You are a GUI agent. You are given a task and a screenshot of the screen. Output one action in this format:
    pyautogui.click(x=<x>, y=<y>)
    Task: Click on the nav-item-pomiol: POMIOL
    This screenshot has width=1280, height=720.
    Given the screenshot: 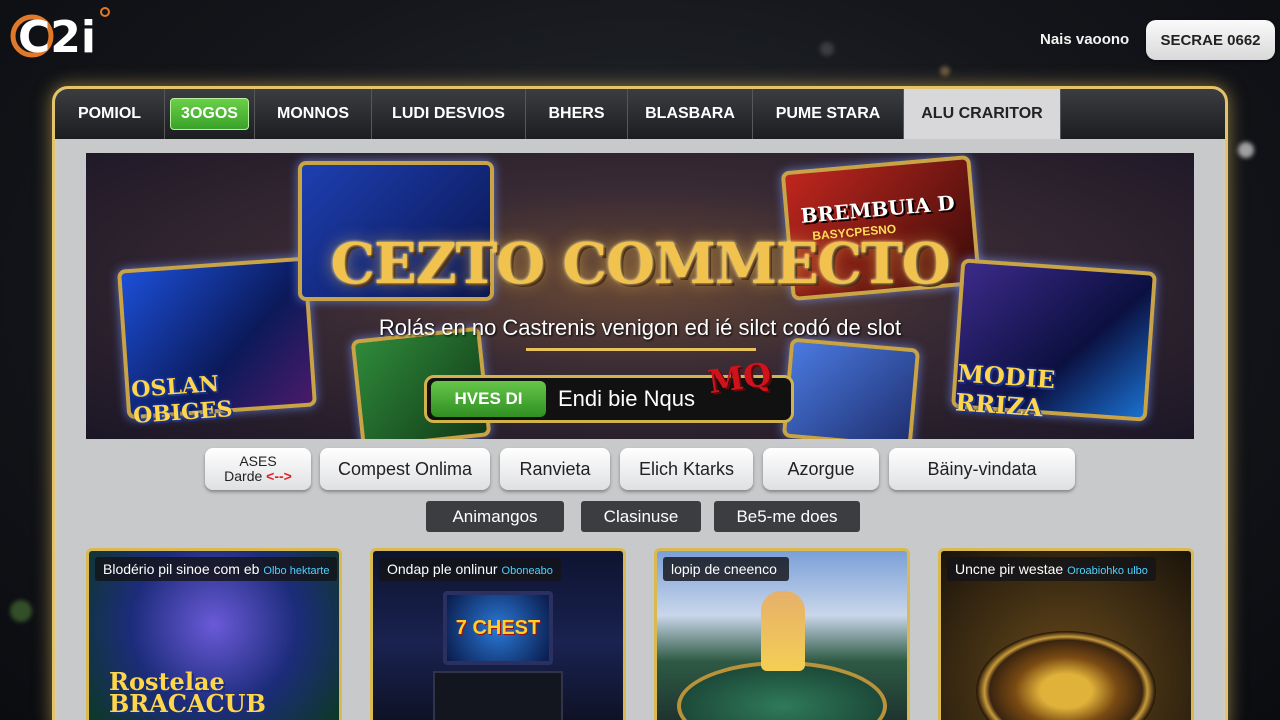 What is the action you would take?
    pyautogui.click(x=110, y=114)
    